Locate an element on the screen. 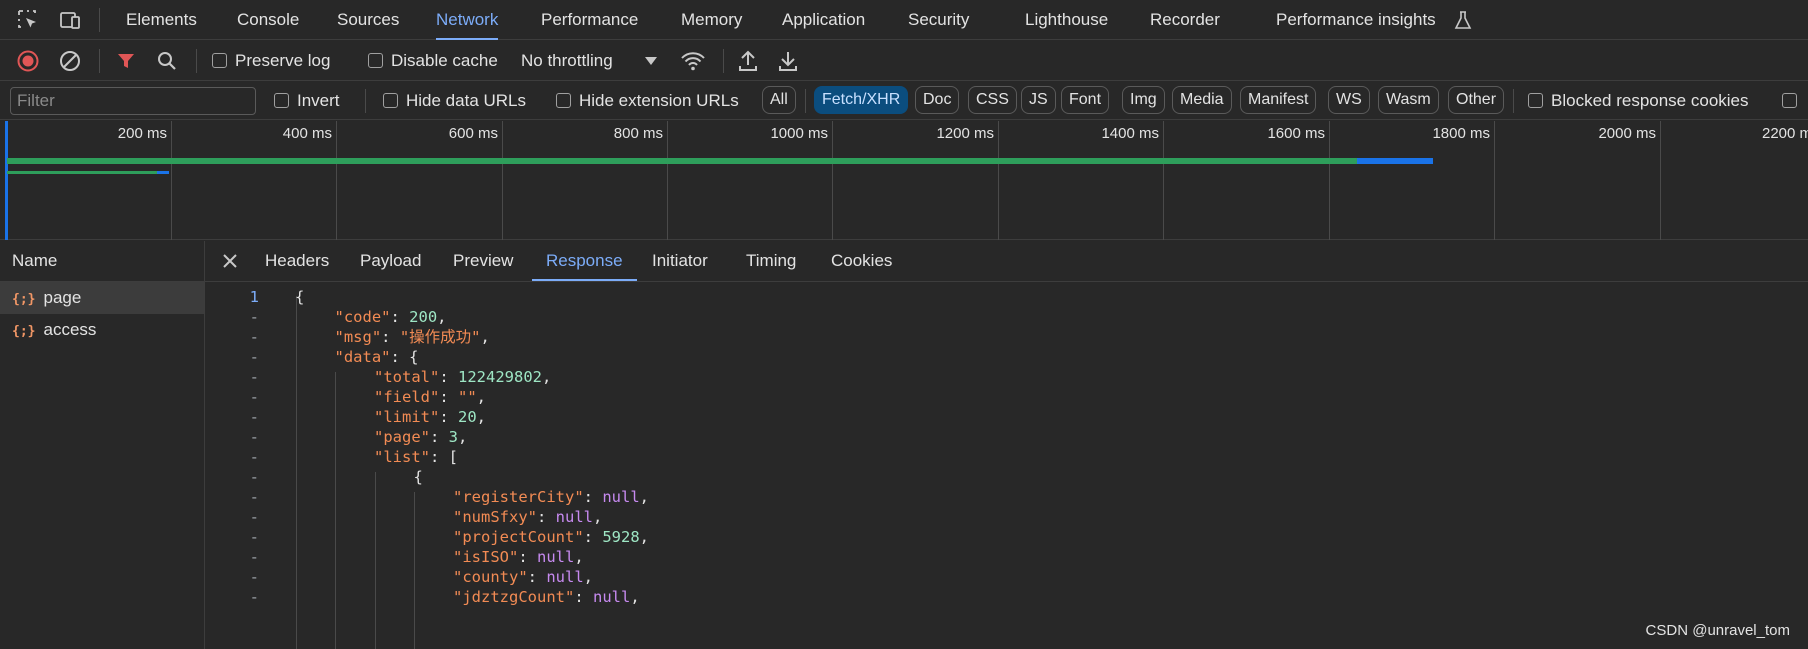 The image size is (1808, 649). tab-memory: Memory is located at coordinates (711, 20).